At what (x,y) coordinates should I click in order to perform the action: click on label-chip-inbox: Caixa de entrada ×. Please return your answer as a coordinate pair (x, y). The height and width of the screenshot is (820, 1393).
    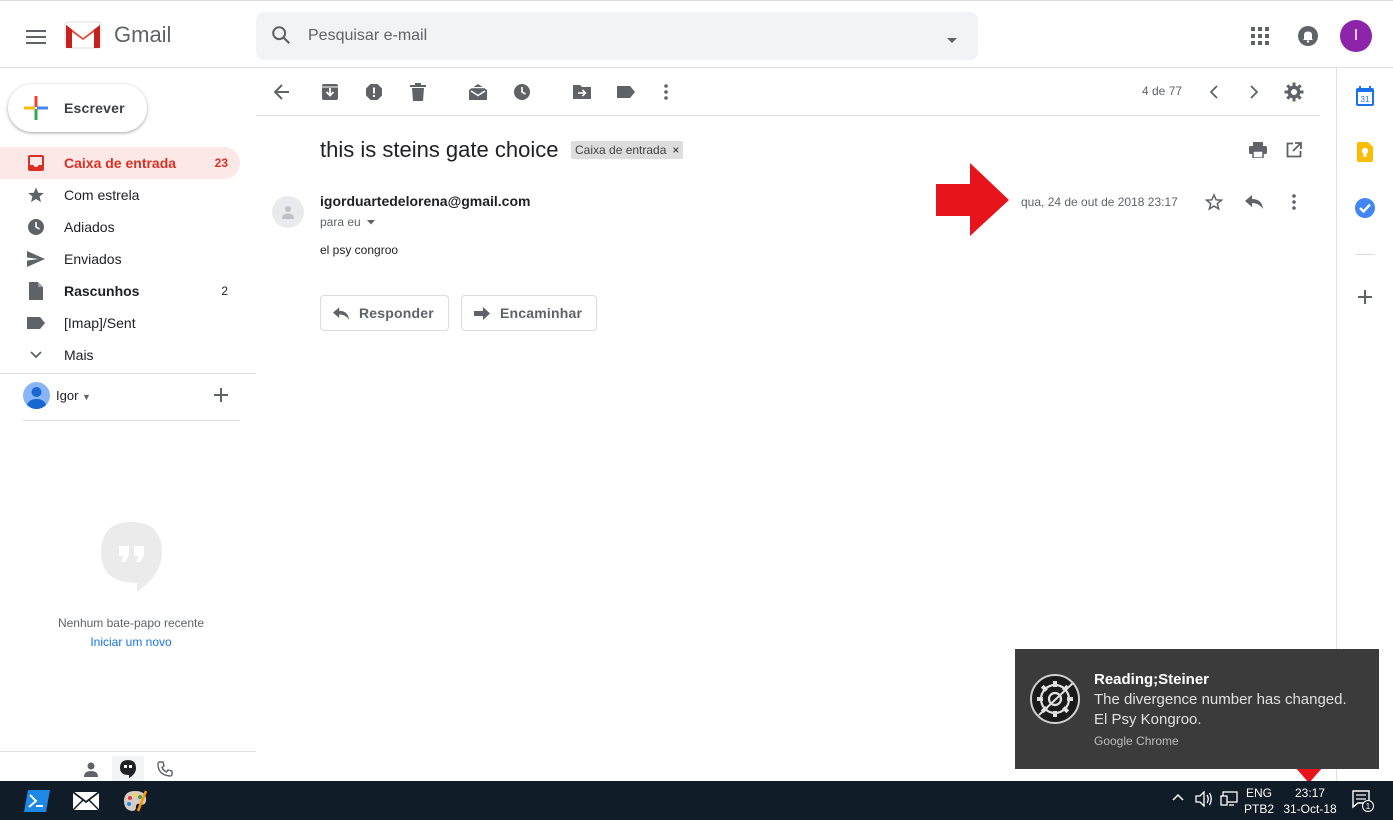
    Looking at the image, I should click on (627, 150).